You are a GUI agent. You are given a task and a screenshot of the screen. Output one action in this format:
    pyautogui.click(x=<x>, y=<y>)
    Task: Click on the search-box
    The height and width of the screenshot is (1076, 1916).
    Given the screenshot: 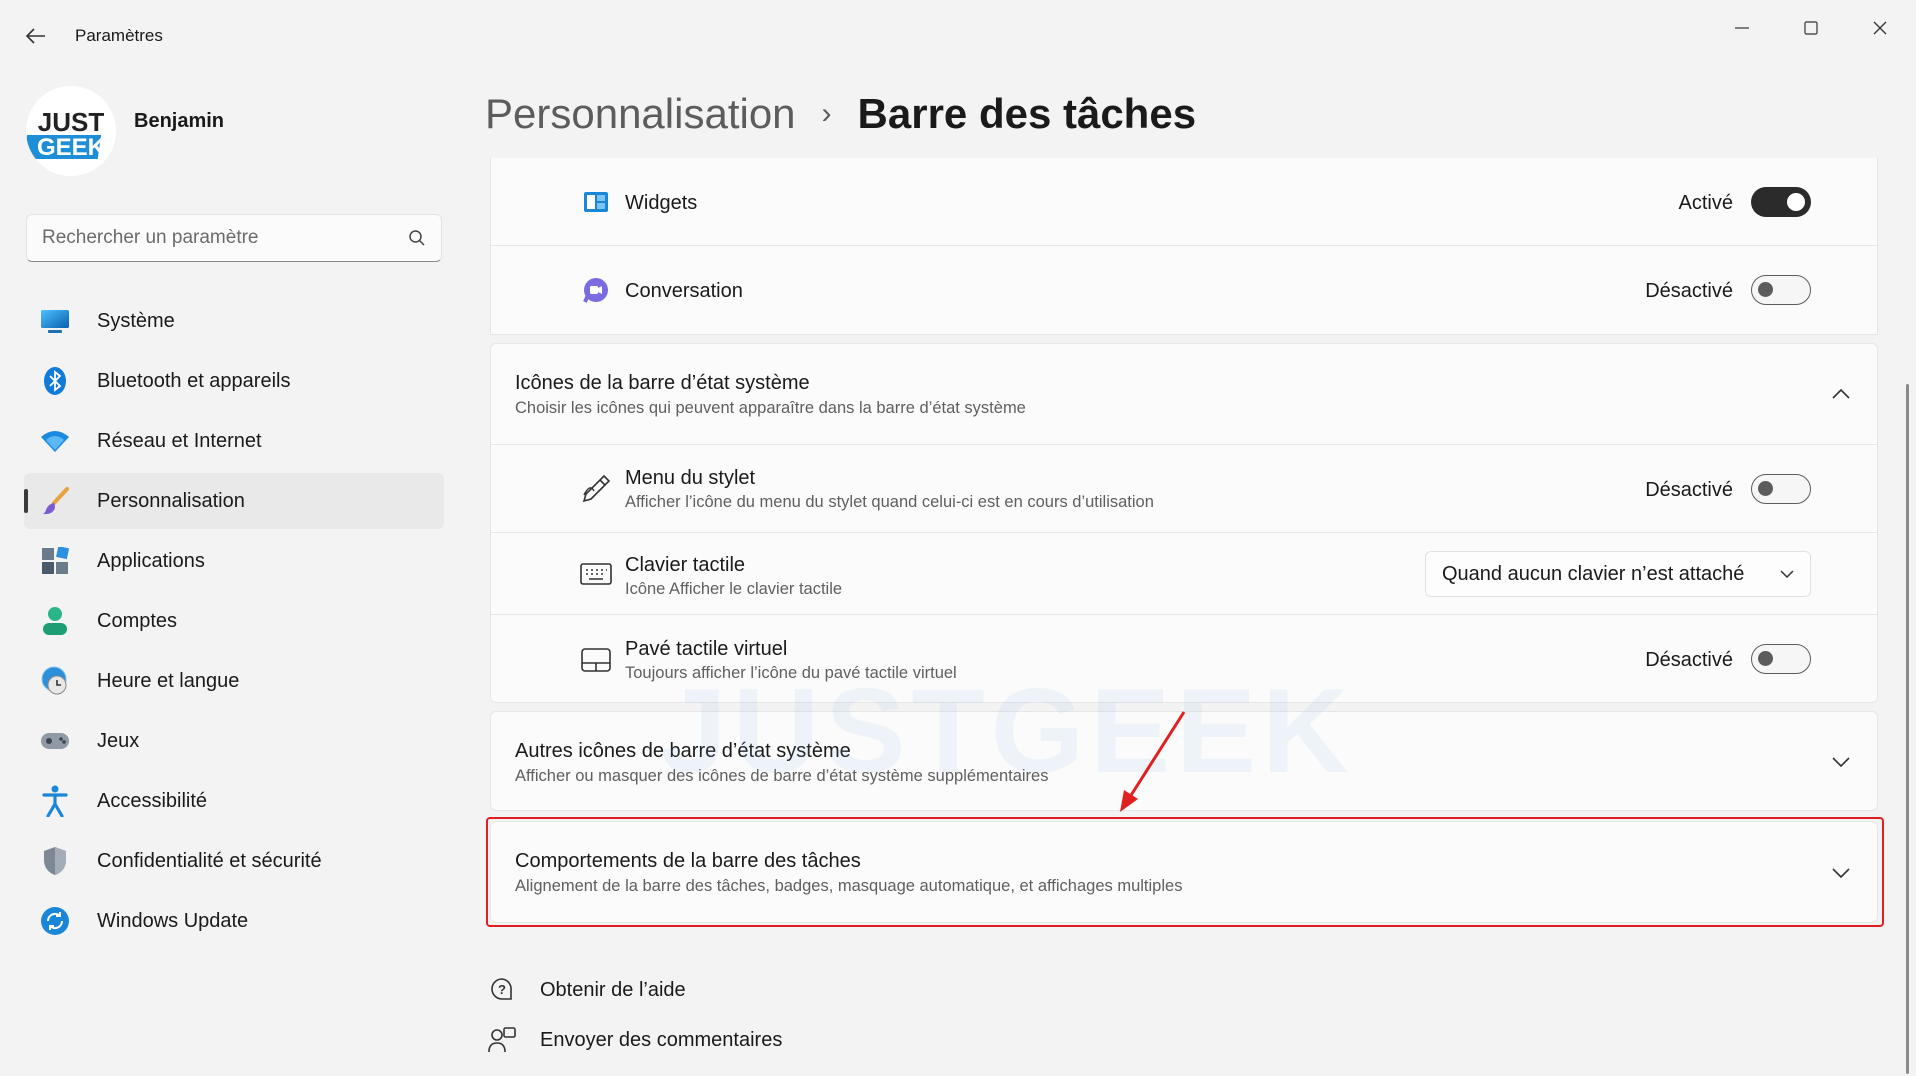 What is the action you would take?
    pyautogui.click(x=234, y=238)
    